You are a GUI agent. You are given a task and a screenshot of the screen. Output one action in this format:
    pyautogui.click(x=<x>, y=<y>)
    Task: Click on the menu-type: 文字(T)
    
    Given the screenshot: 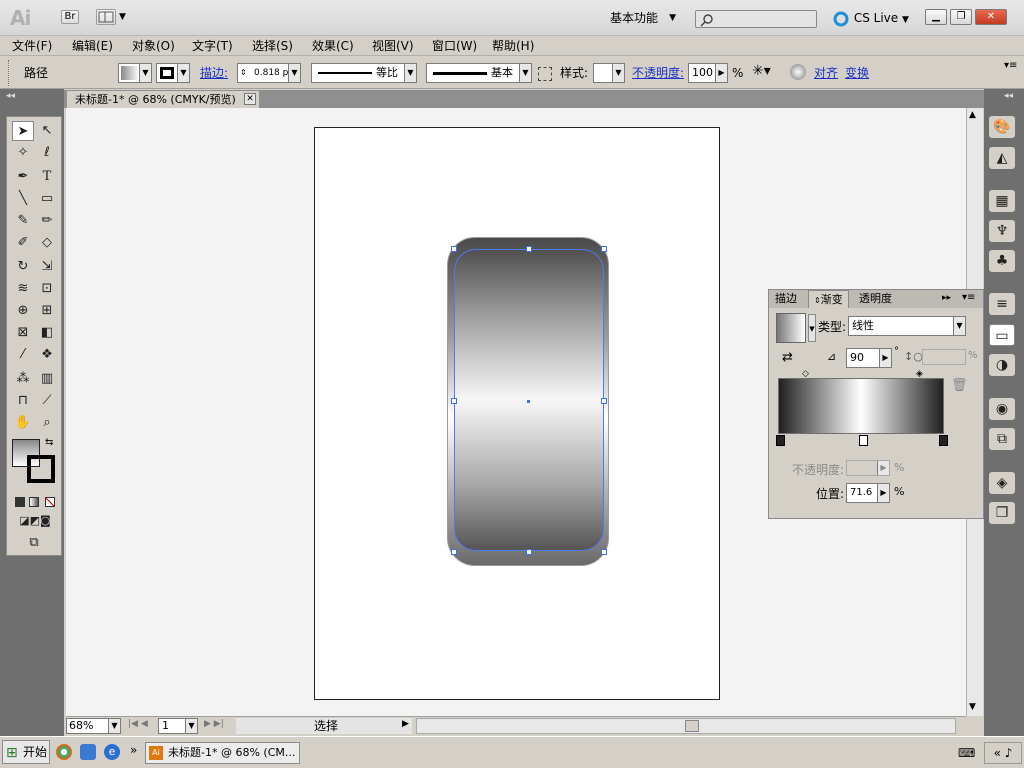 What is the action you would take?
    pyautogui.click(x=212, y=46)
    